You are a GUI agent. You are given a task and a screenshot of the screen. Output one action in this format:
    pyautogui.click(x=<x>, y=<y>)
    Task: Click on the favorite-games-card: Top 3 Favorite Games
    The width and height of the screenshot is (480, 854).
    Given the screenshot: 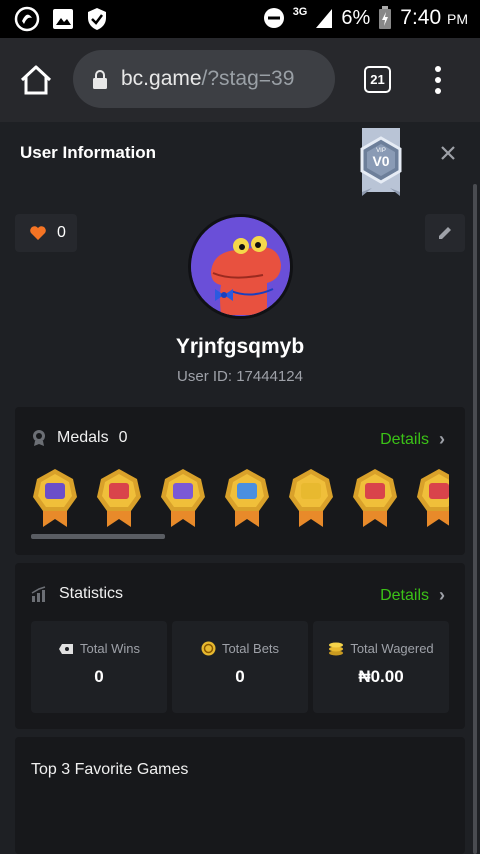 What is the action you would take?
    pyautogui.click(x=240, y=795)
    